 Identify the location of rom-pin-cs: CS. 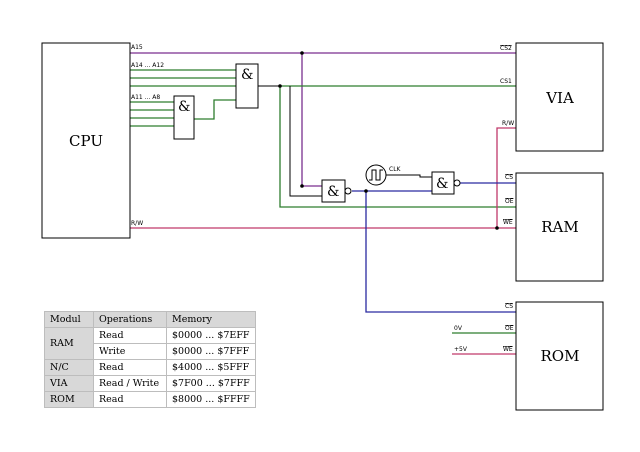
(509, 306).